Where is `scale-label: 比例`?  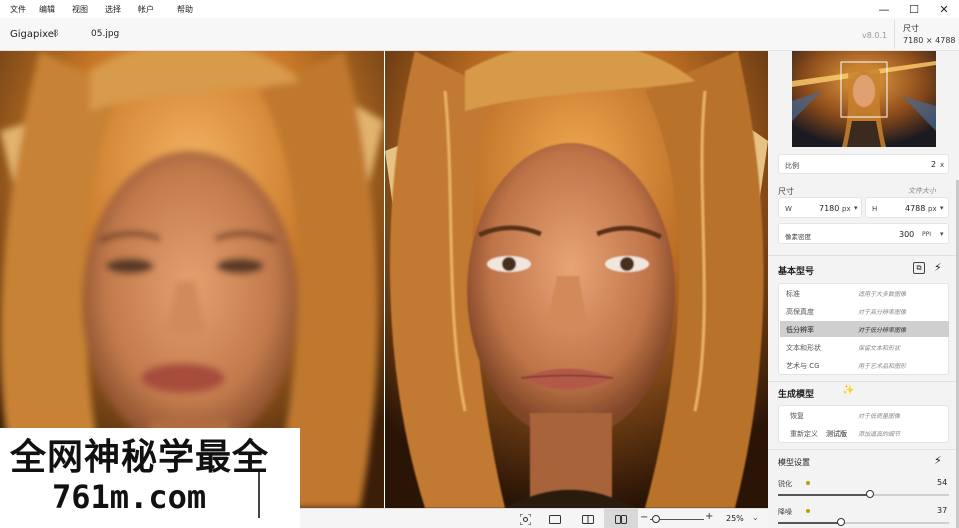
scale-label: 比例 is located at coordinates (792, 166).